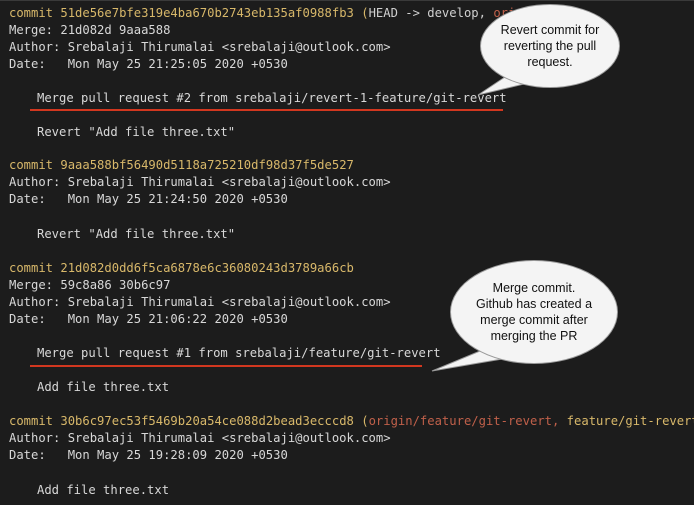 The image size is (694, 505). Describe the element at coordinates (534, 288) in the screenshot. I see `callout-line: Merge commit.` at that location.